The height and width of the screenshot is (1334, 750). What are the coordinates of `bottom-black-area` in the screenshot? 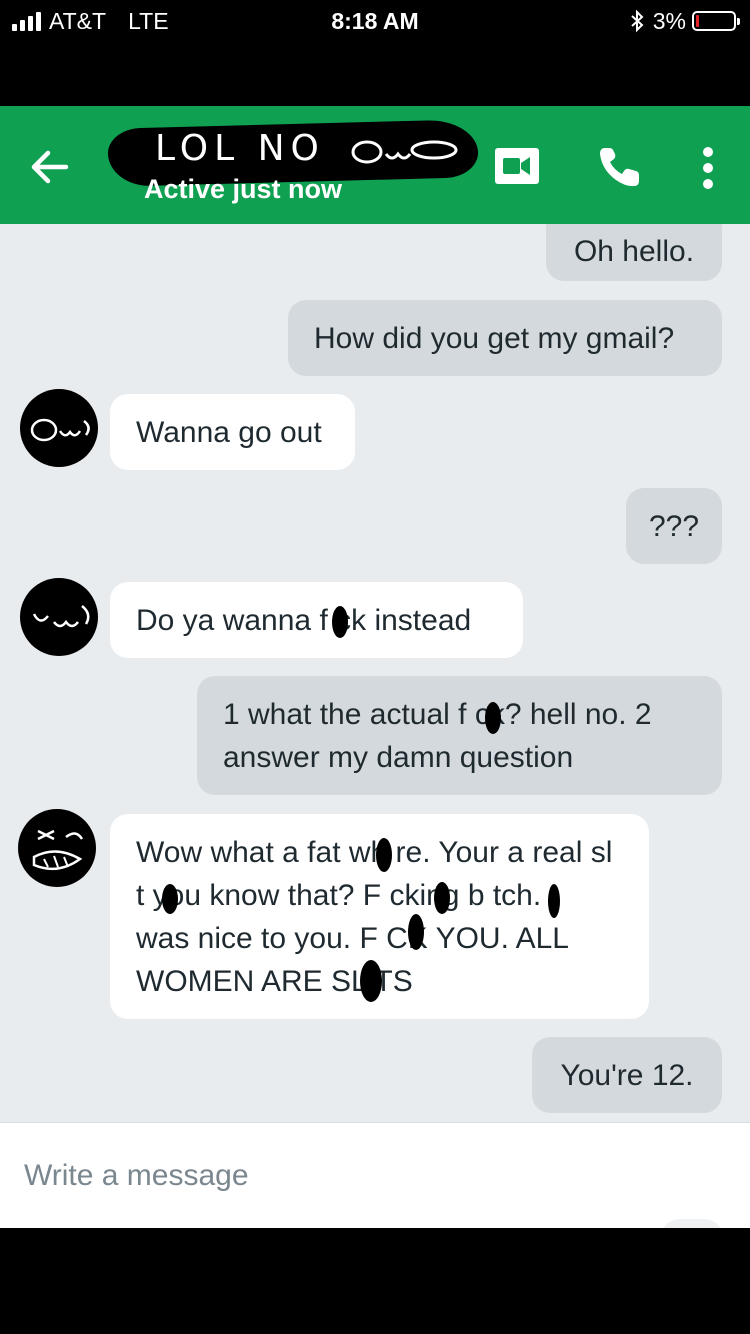 It's located at (375, 1281).